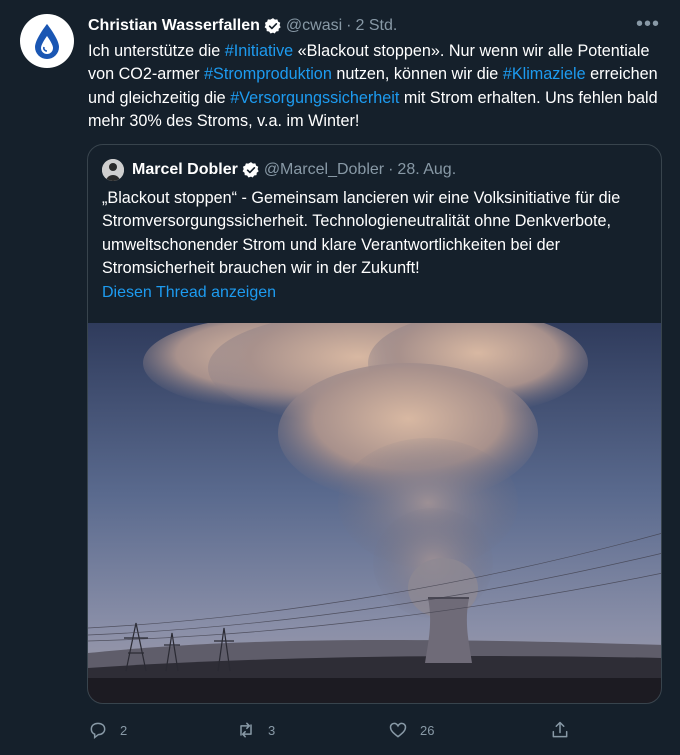 Image resolution: width=680 pixels, height=755 pixels. Describe the element at coordinates (324, 170) in the screenshot. I see `quoted-author-handle: @Marcel_Dobler` at that location.